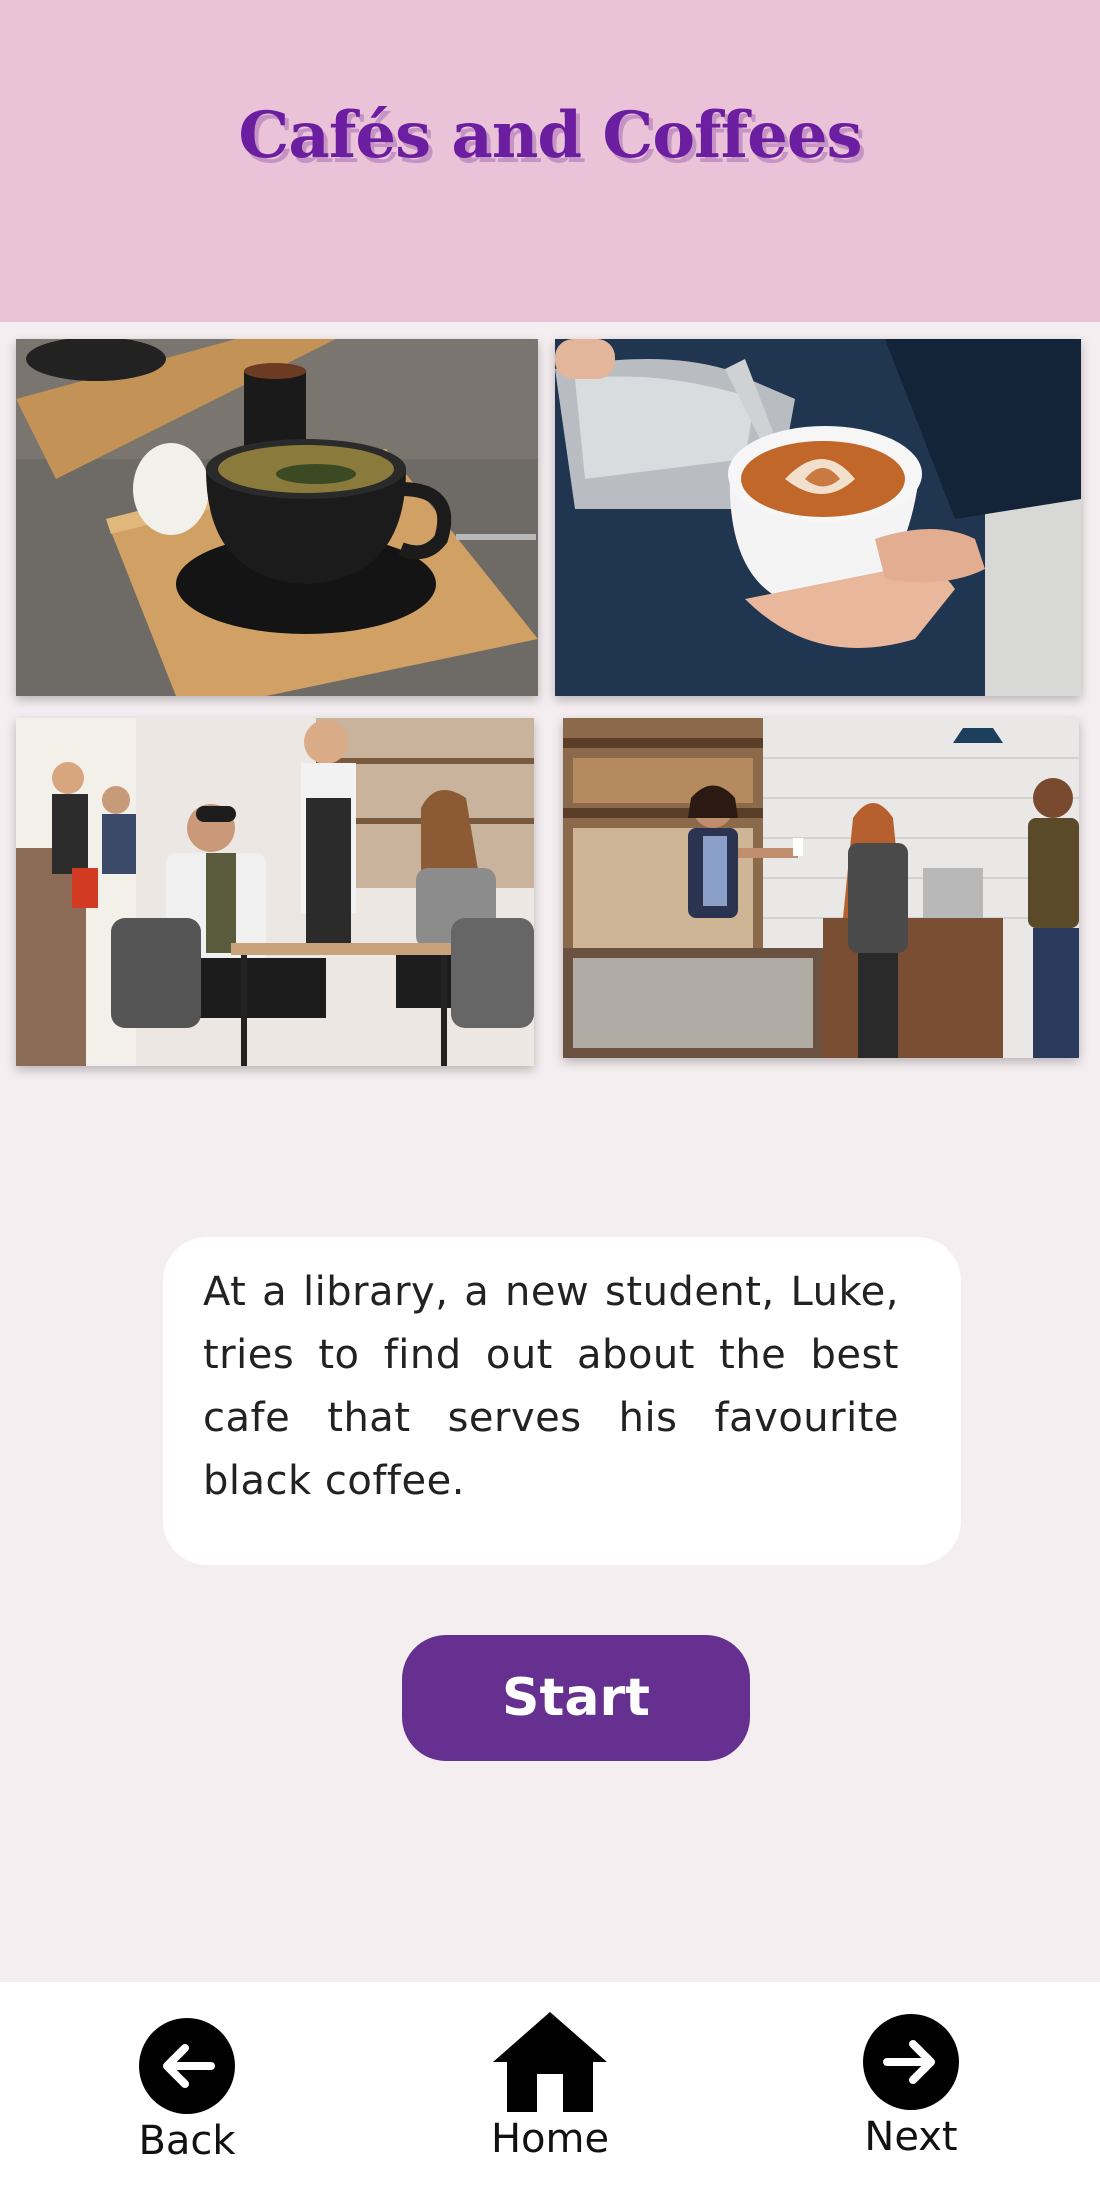 This screenshot has width=1100, height=2200. What do you see at coordinates (576, 1698) in the screenshot?
I see `start-button: Start` at bounding box center [576, 1698].